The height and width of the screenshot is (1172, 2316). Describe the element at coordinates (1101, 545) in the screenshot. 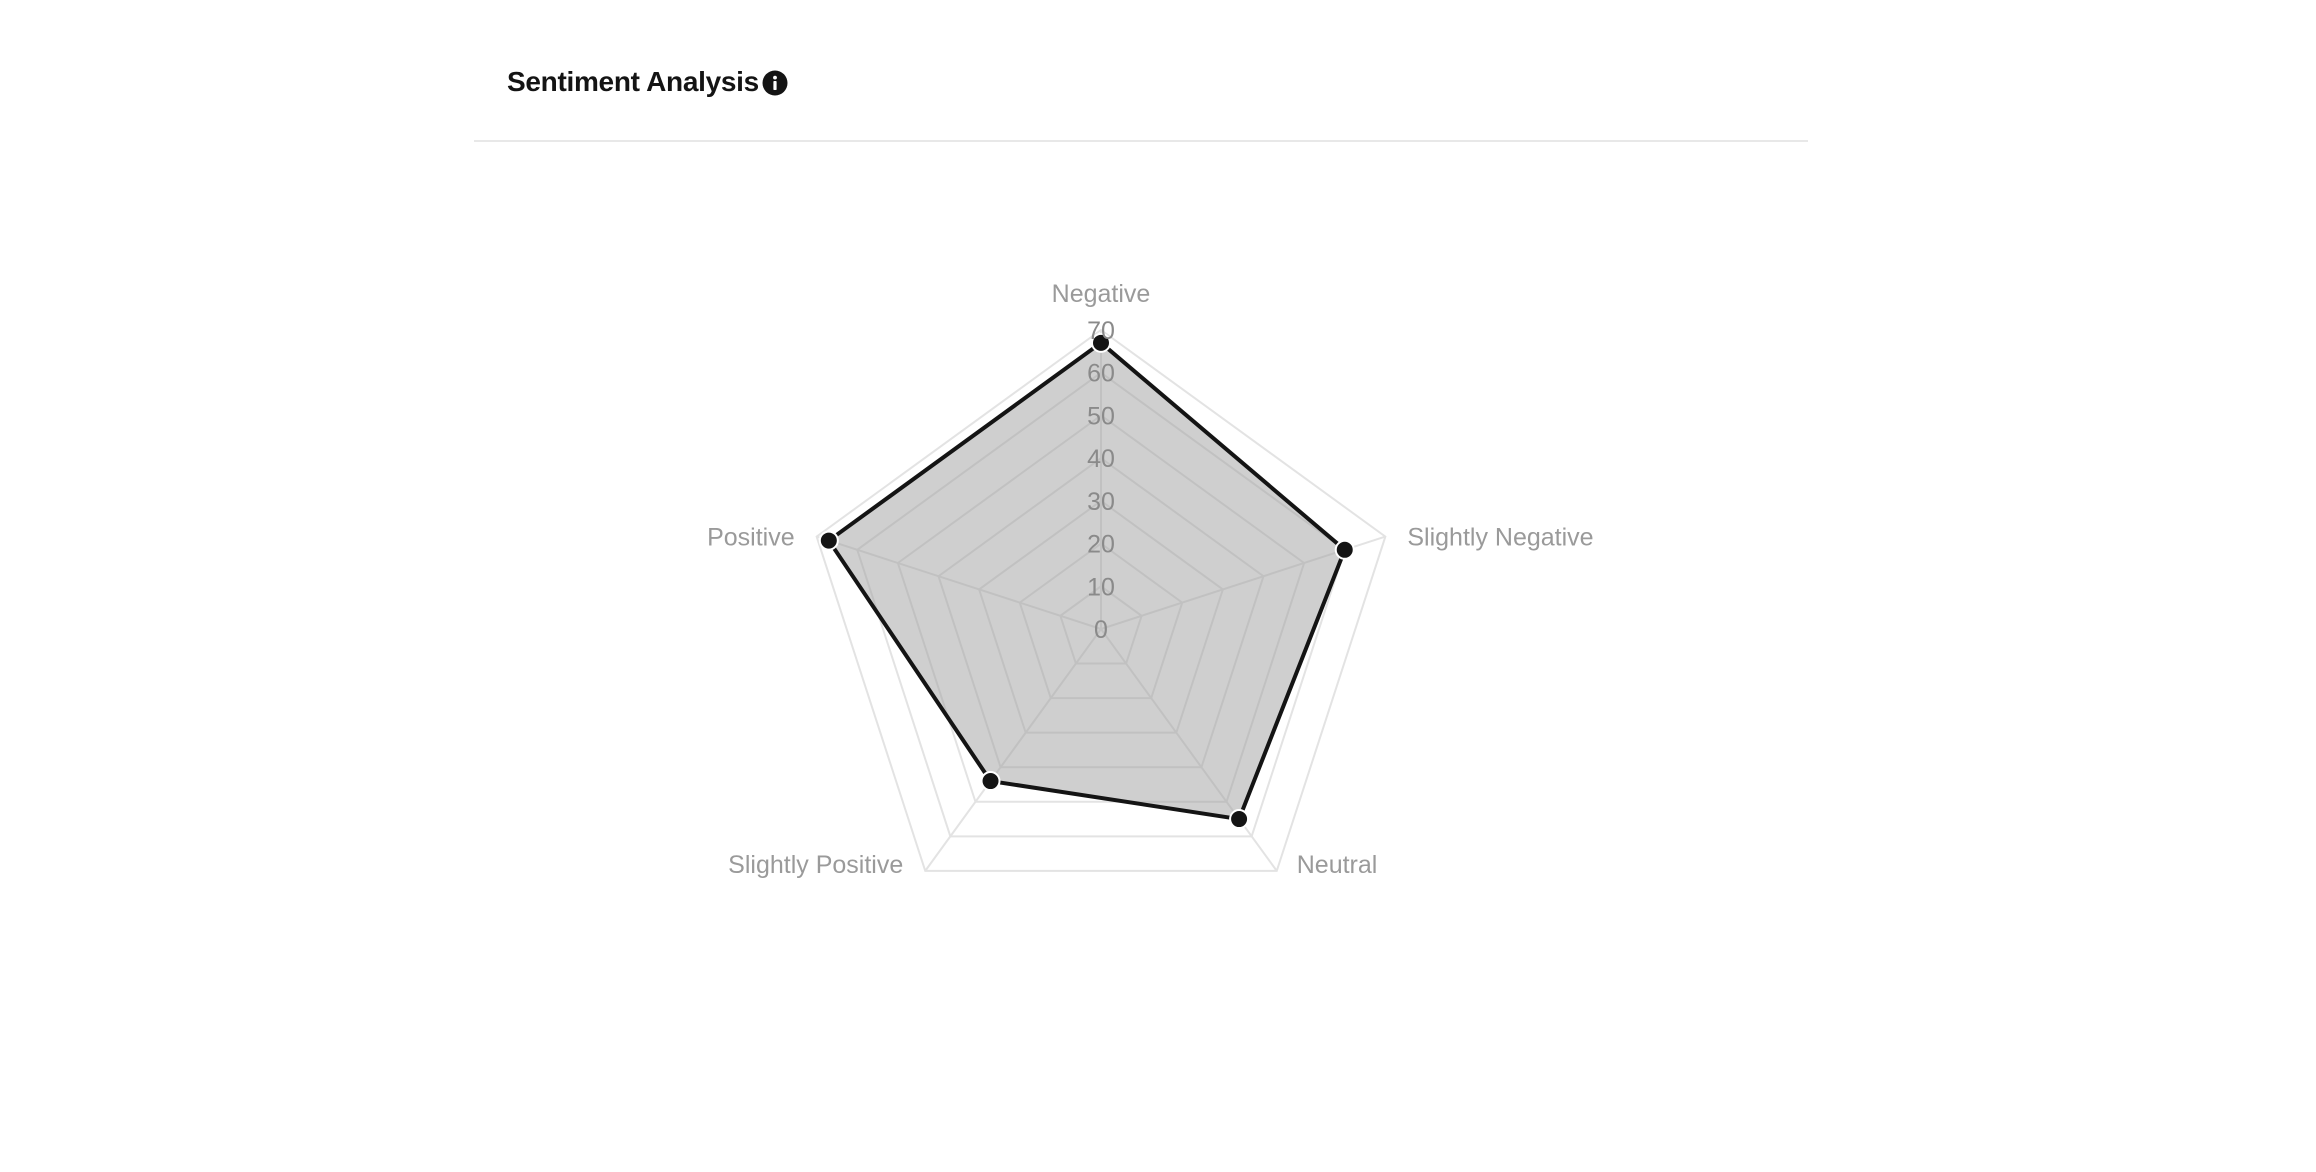

I see `tick-label: 20` at that location.